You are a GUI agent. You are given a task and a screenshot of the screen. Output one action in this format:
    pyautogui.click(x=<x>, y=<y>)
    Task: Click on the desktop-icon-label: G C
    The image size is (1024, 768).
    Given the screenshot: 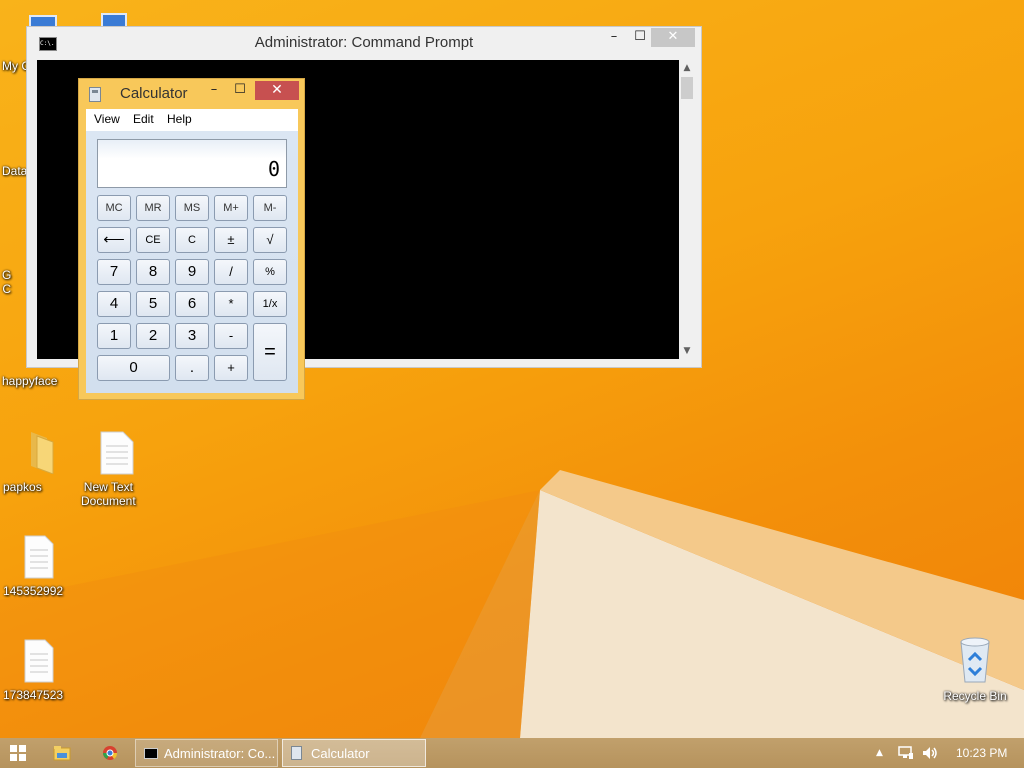 What is the action you would take?
    pyautogui.click(x=7, y=282)
    